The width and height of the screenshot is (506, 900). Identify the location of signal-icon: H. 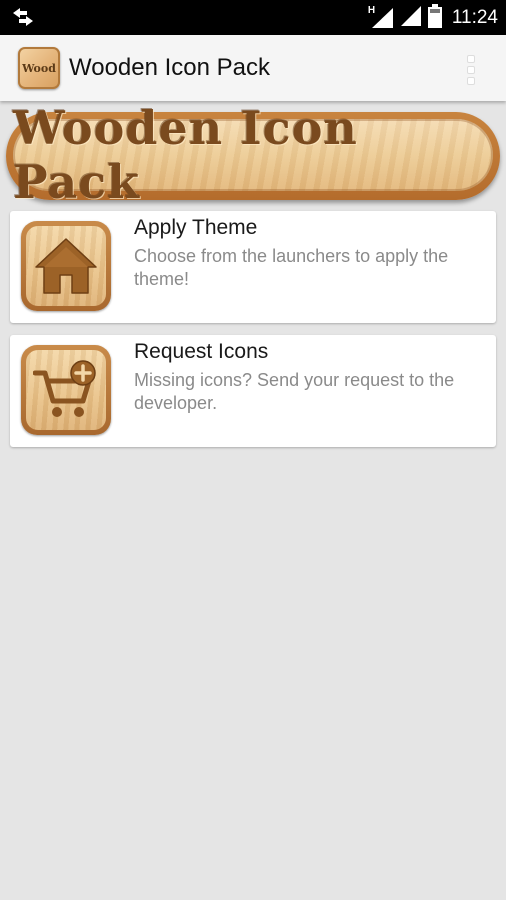
(381, 17).